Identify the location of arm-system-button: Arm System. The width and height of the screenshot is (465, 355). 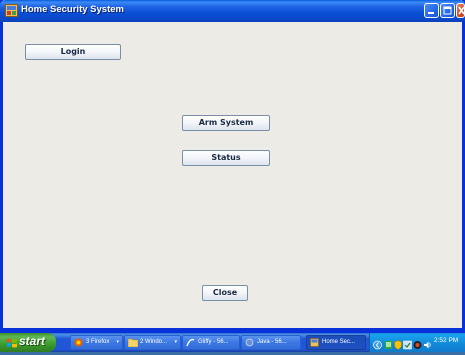
(226, 123).